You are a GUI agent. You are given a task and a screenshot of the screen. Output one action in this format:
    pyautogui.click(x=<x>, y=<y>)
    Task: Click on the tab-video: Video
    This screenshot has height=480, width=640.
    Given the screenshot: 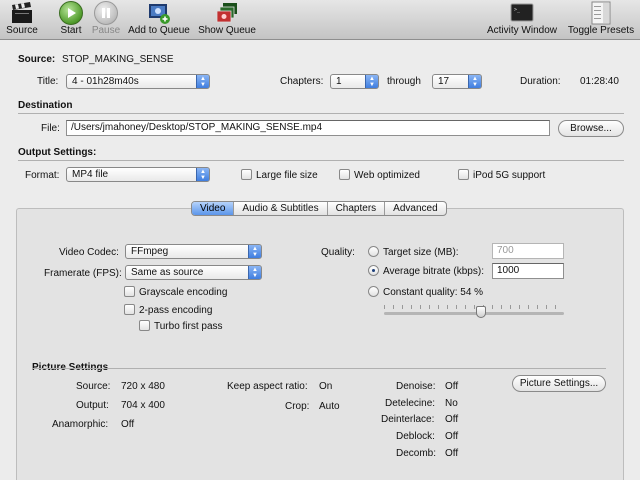 What is the action you would take?
    pyautogui.click(x=213, y=208)
    